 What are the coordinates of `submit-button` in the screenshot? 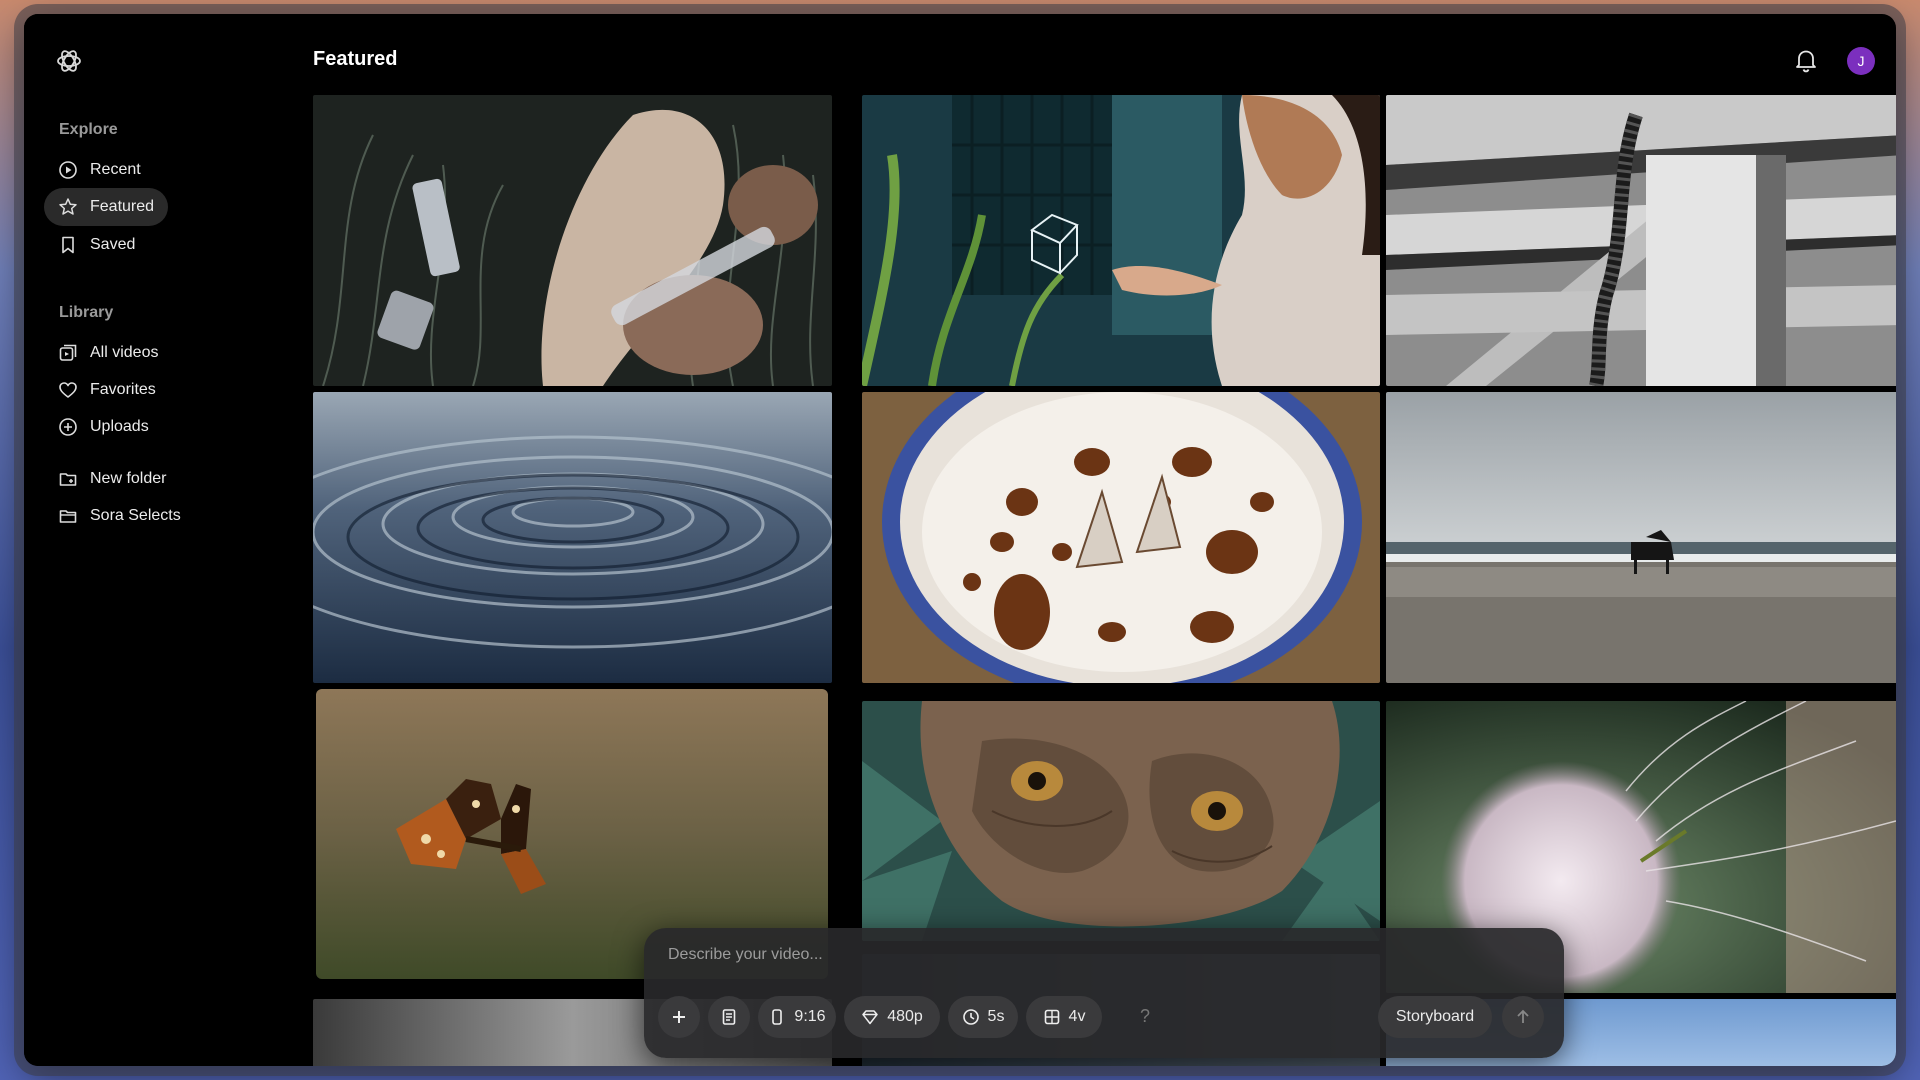 It's located at (1523, 1017).